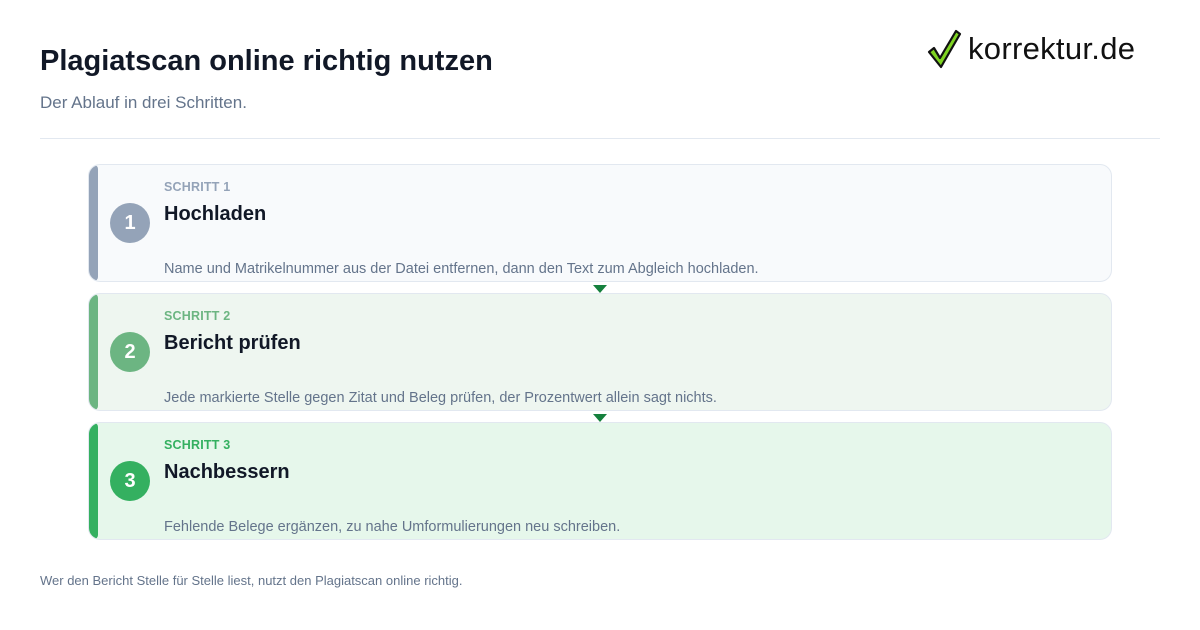 The width and height of the screenshot is (1200, 630). I want to click on step-label: SCHRITT 3, so click(197, 445).